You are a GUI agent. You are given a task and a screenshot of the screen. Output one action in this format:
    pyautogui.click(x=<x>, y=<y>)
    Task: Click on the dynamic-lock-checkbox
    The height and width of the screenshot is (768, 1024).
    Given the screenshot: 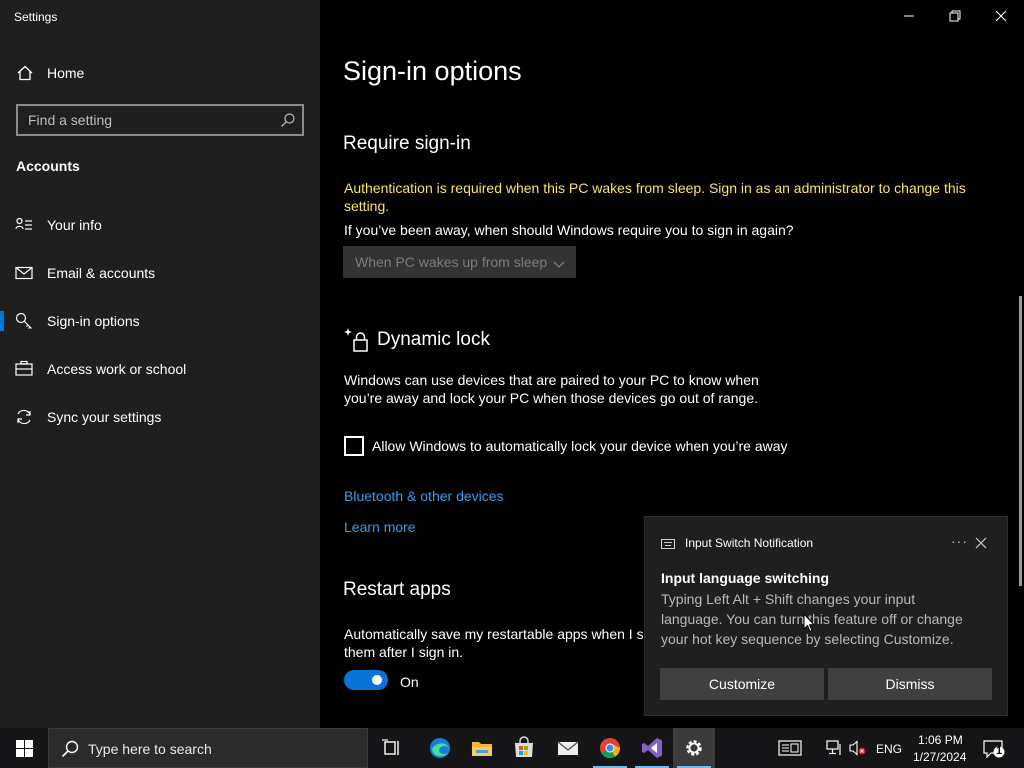 What is the action you would take?
    pyautogui.click(x=354, y=446)
    